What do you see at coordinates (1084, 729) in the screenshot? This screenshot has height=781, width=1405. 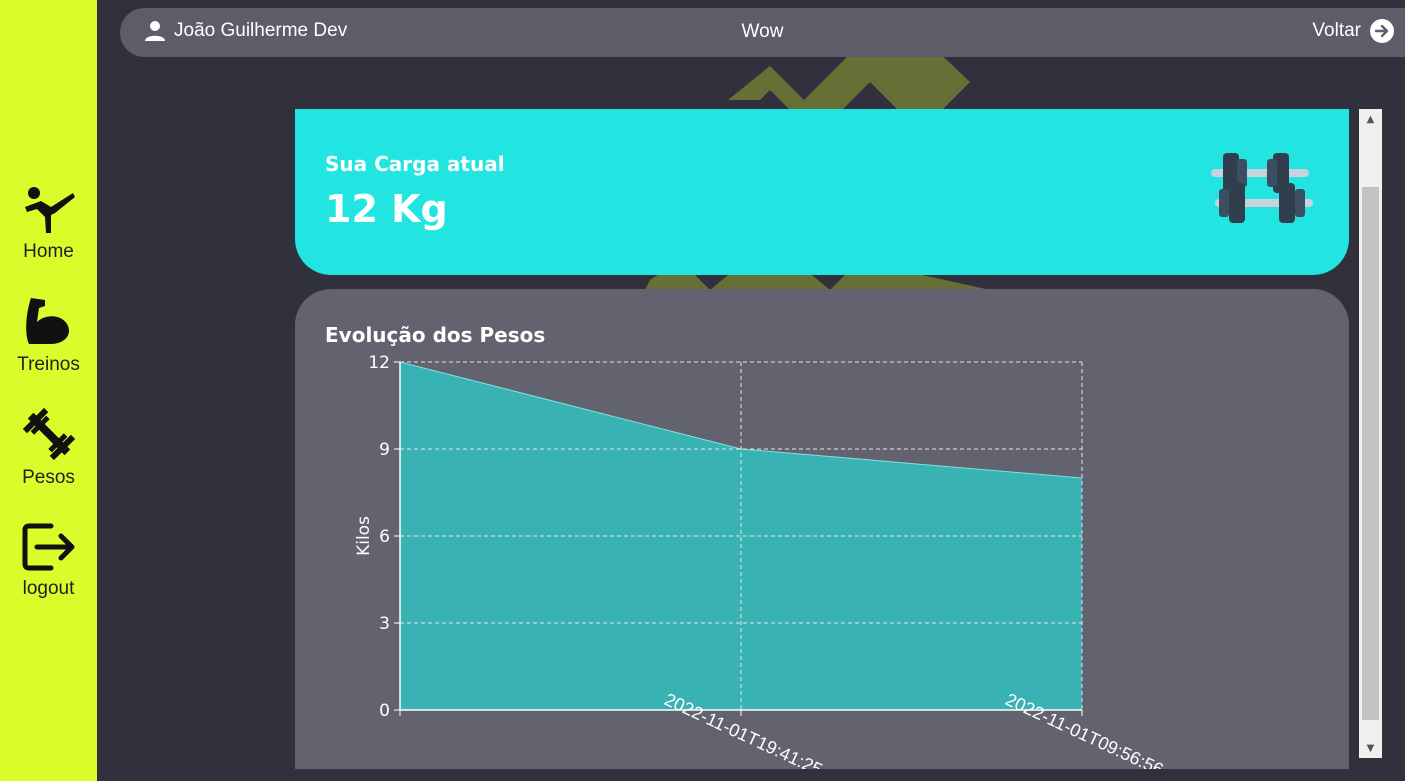 I see `x-tick-label: 2022-11-01T09:56:56` at bounding box center [1084, 729].